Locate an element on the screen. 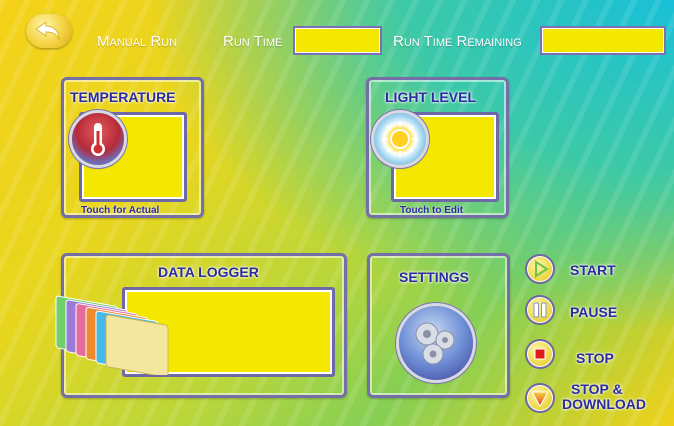 This screenshot has height=426, width=674. pause-icon is located at coordinates (540, 310).